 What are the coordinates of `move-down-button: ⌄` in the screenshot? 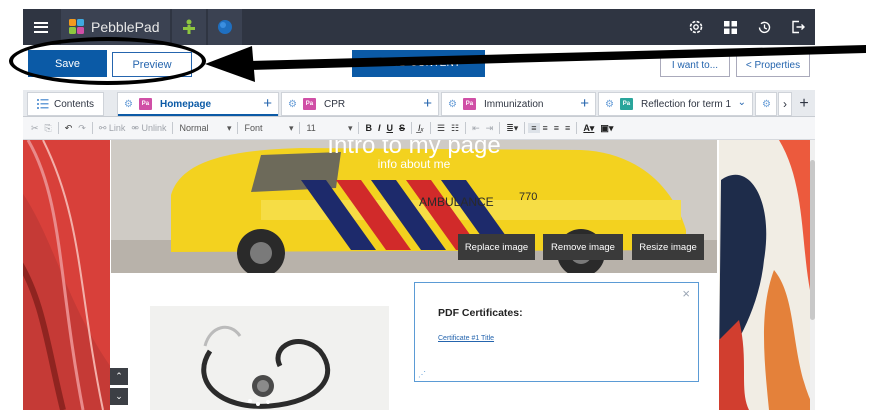 It's located at (119, 396).